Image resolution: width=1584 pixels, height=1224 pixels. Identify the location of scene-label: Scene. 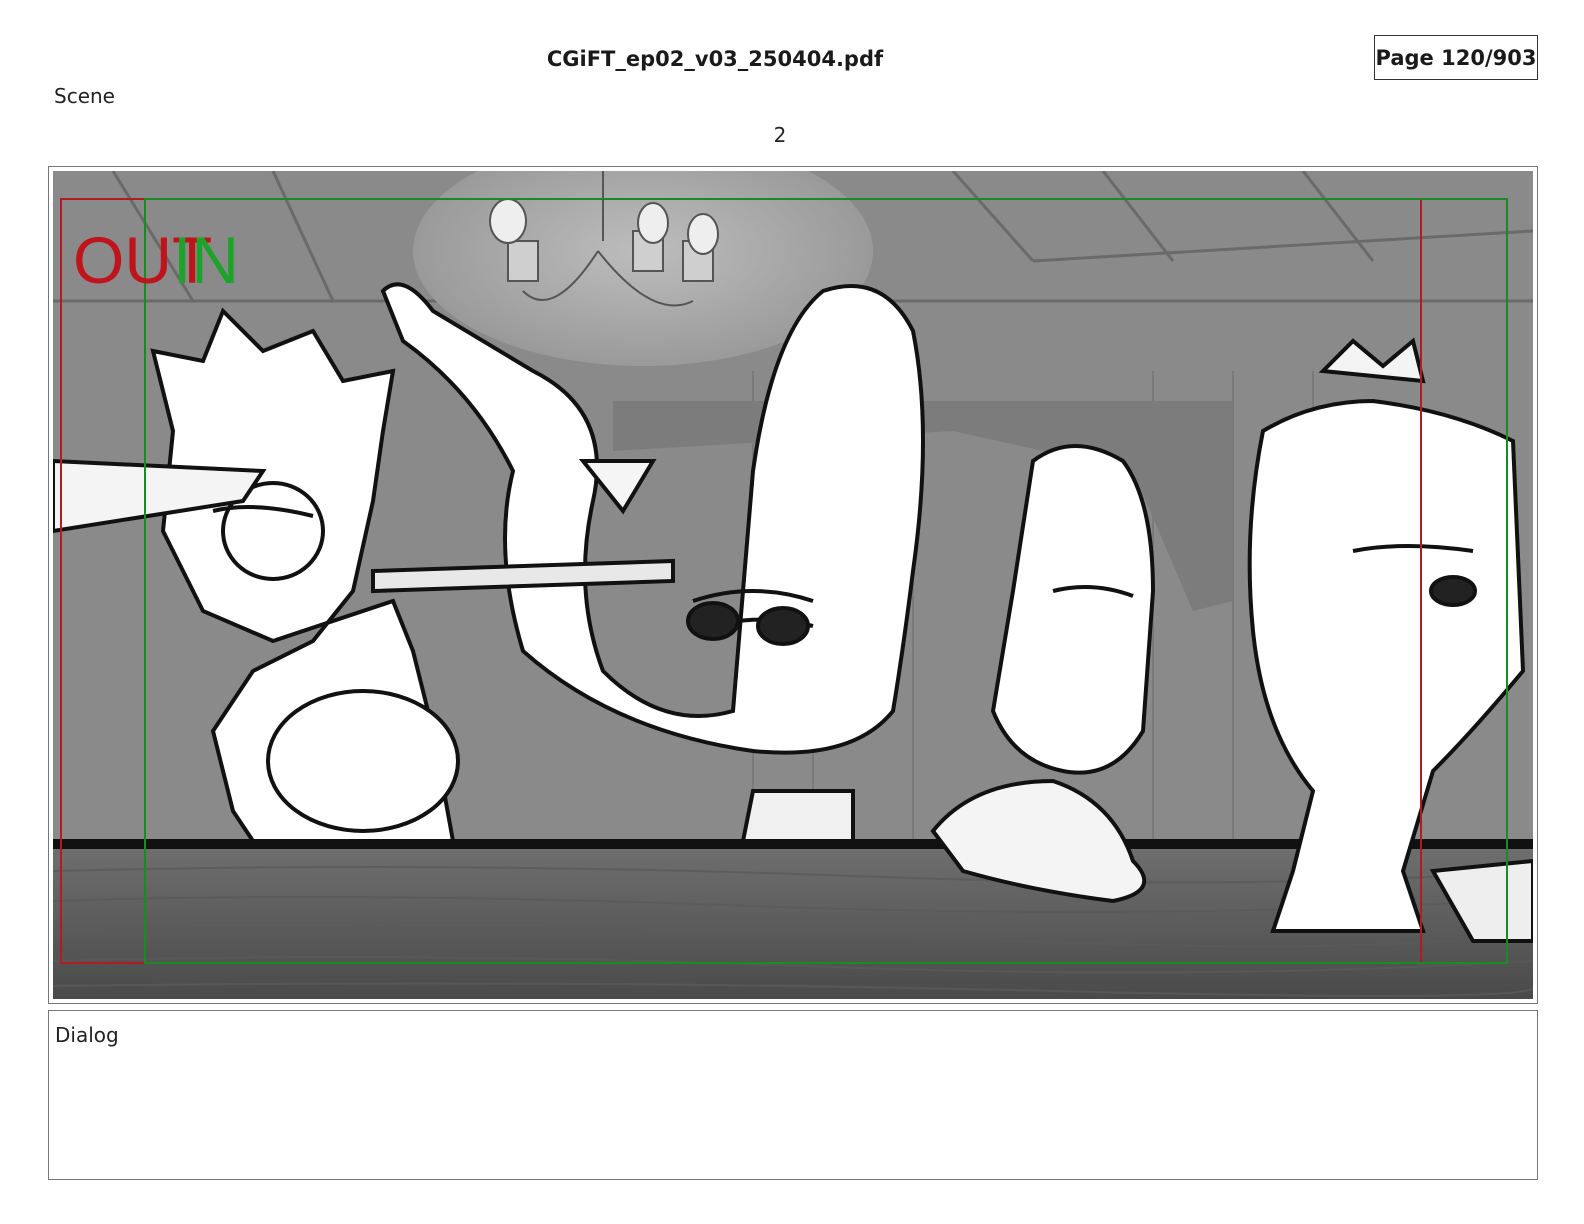
(84, 96).